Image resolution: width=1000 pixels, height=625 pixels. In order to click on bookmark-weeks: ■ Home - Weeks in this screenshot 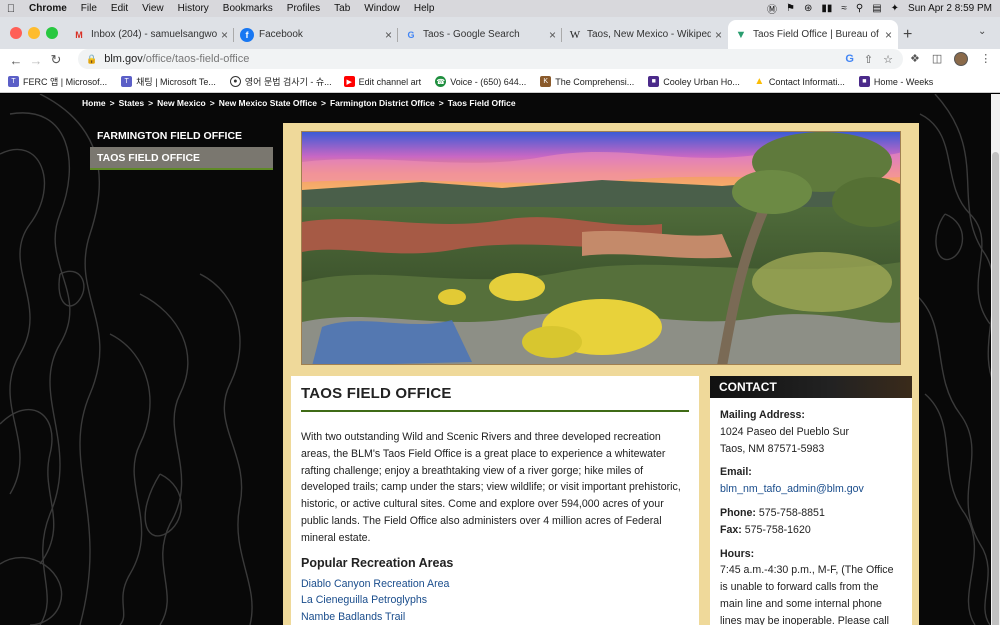, I will do `click(895, 81)`.